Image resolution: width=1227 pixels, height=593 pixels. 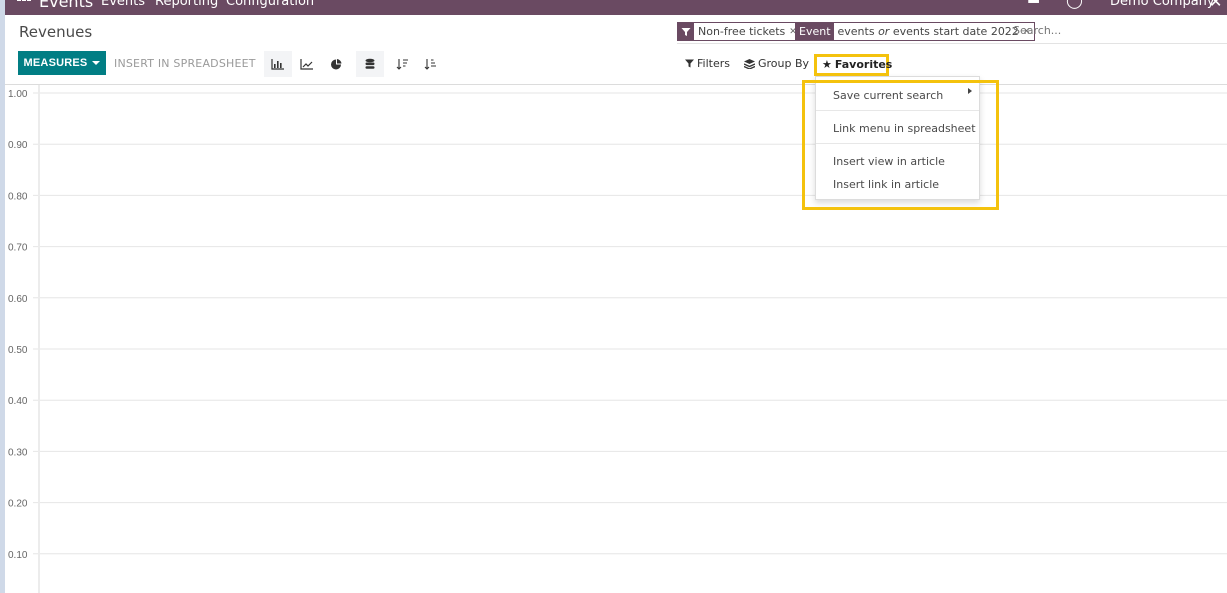 I want to click on facet-value-part: events start date 2022, so click(x=954, y=31).